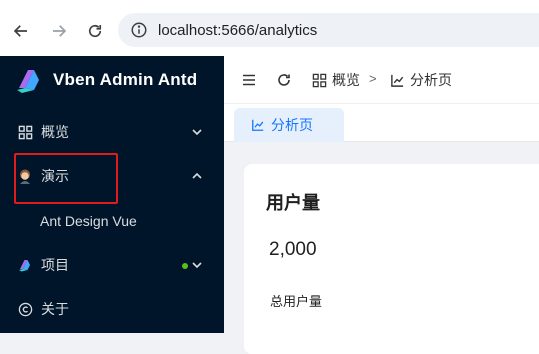  Describe the element at coordinates (381, 80) in the screenshot. I see `page-header: 概览 > 分析页` at that location.